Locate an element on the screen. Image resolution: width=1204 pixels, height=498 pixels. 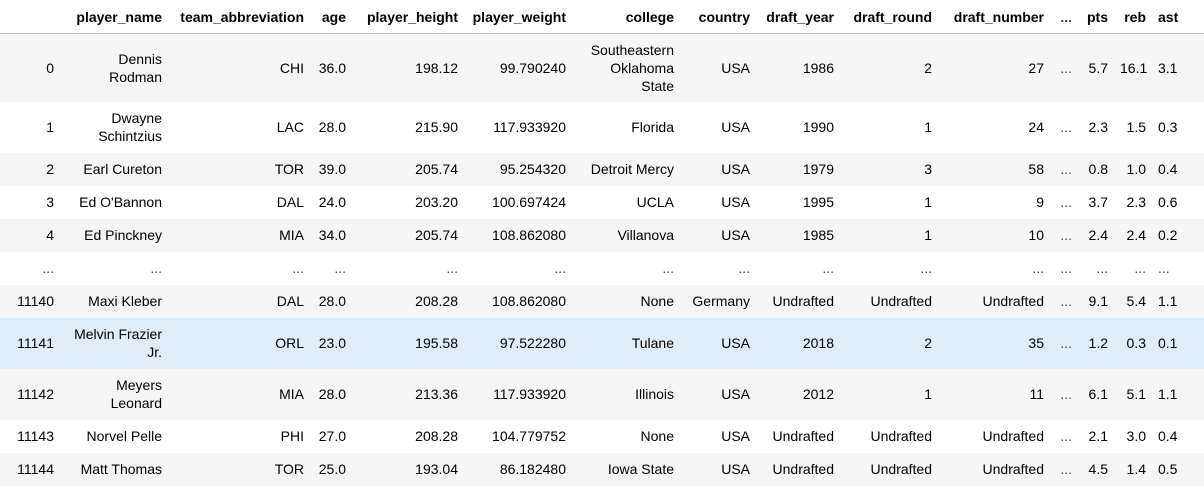
cell-draft-round: Undrafted is located at coordinates (901, 301).